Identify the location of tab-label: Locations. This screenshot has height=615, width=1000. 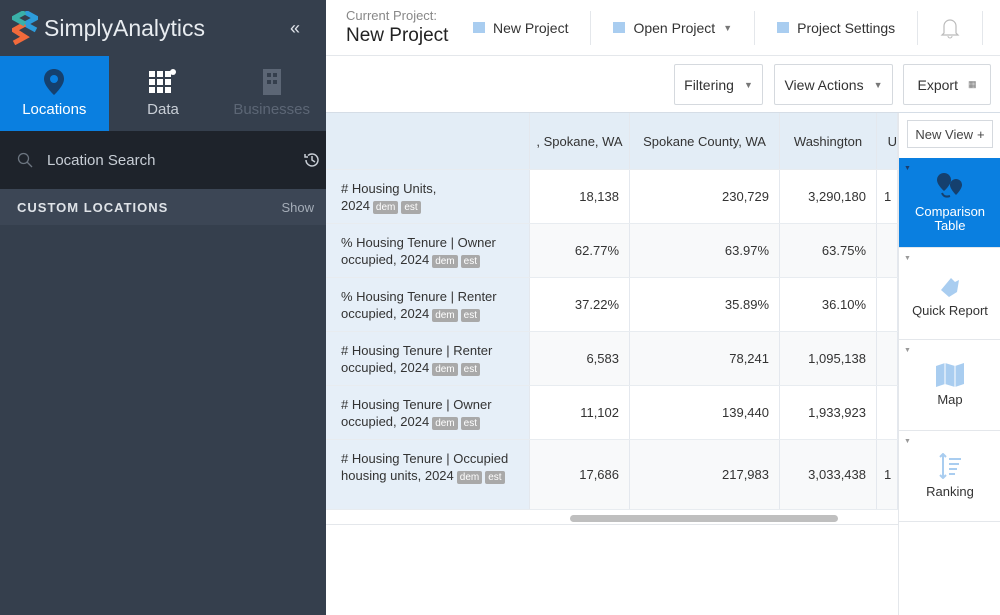
(54, 109).